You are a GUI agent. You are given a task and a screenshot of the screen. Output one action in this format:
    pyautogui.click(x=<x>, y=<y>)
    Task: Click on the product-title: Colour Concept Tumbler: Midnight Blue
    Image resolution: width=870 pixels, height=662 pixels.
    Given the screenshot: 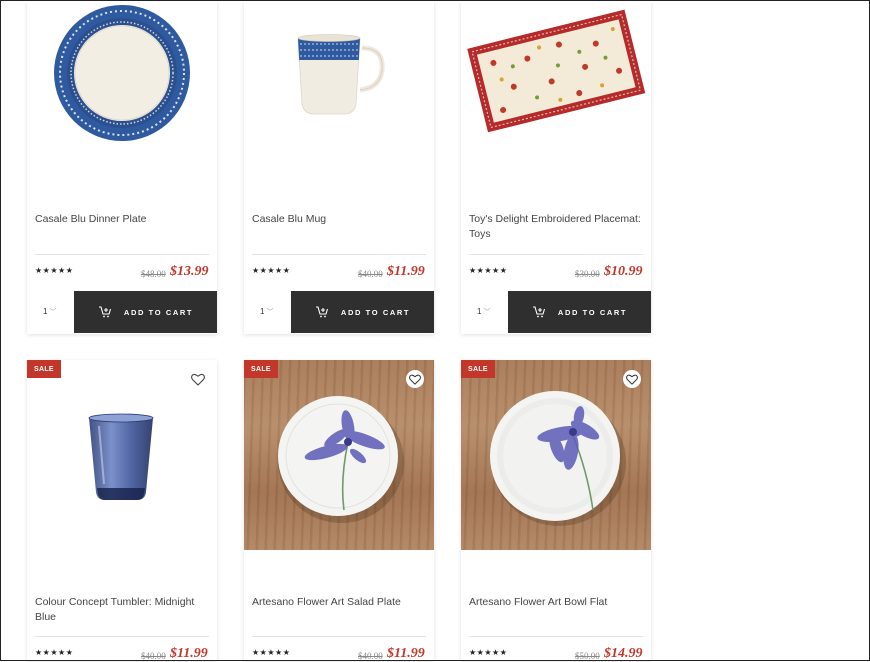 What is the action you would take?
    pyautogui.click(x=123, y=610)
    